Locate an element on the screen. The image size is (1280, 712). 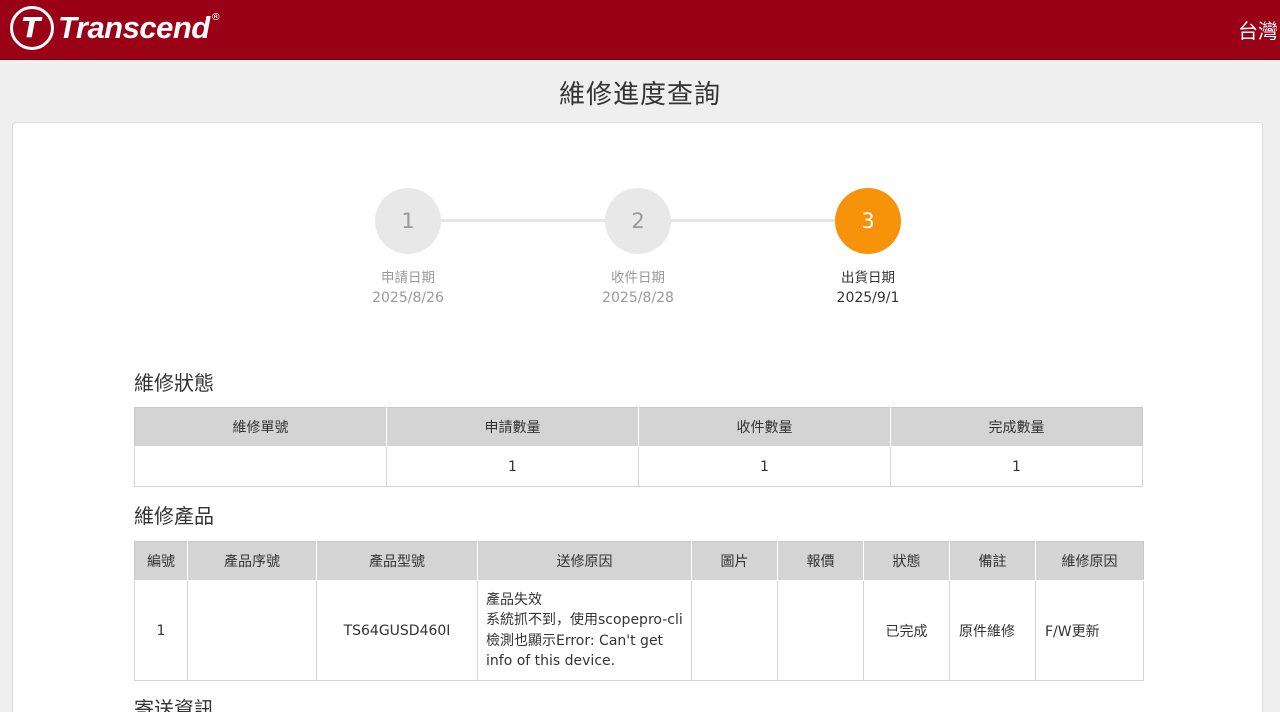
product-model: TS64GUSD460I is located at coordinates (397, 630).